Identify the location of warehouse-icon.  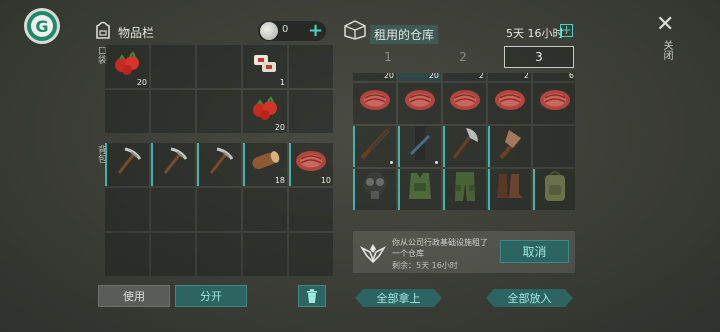
(355, 30).